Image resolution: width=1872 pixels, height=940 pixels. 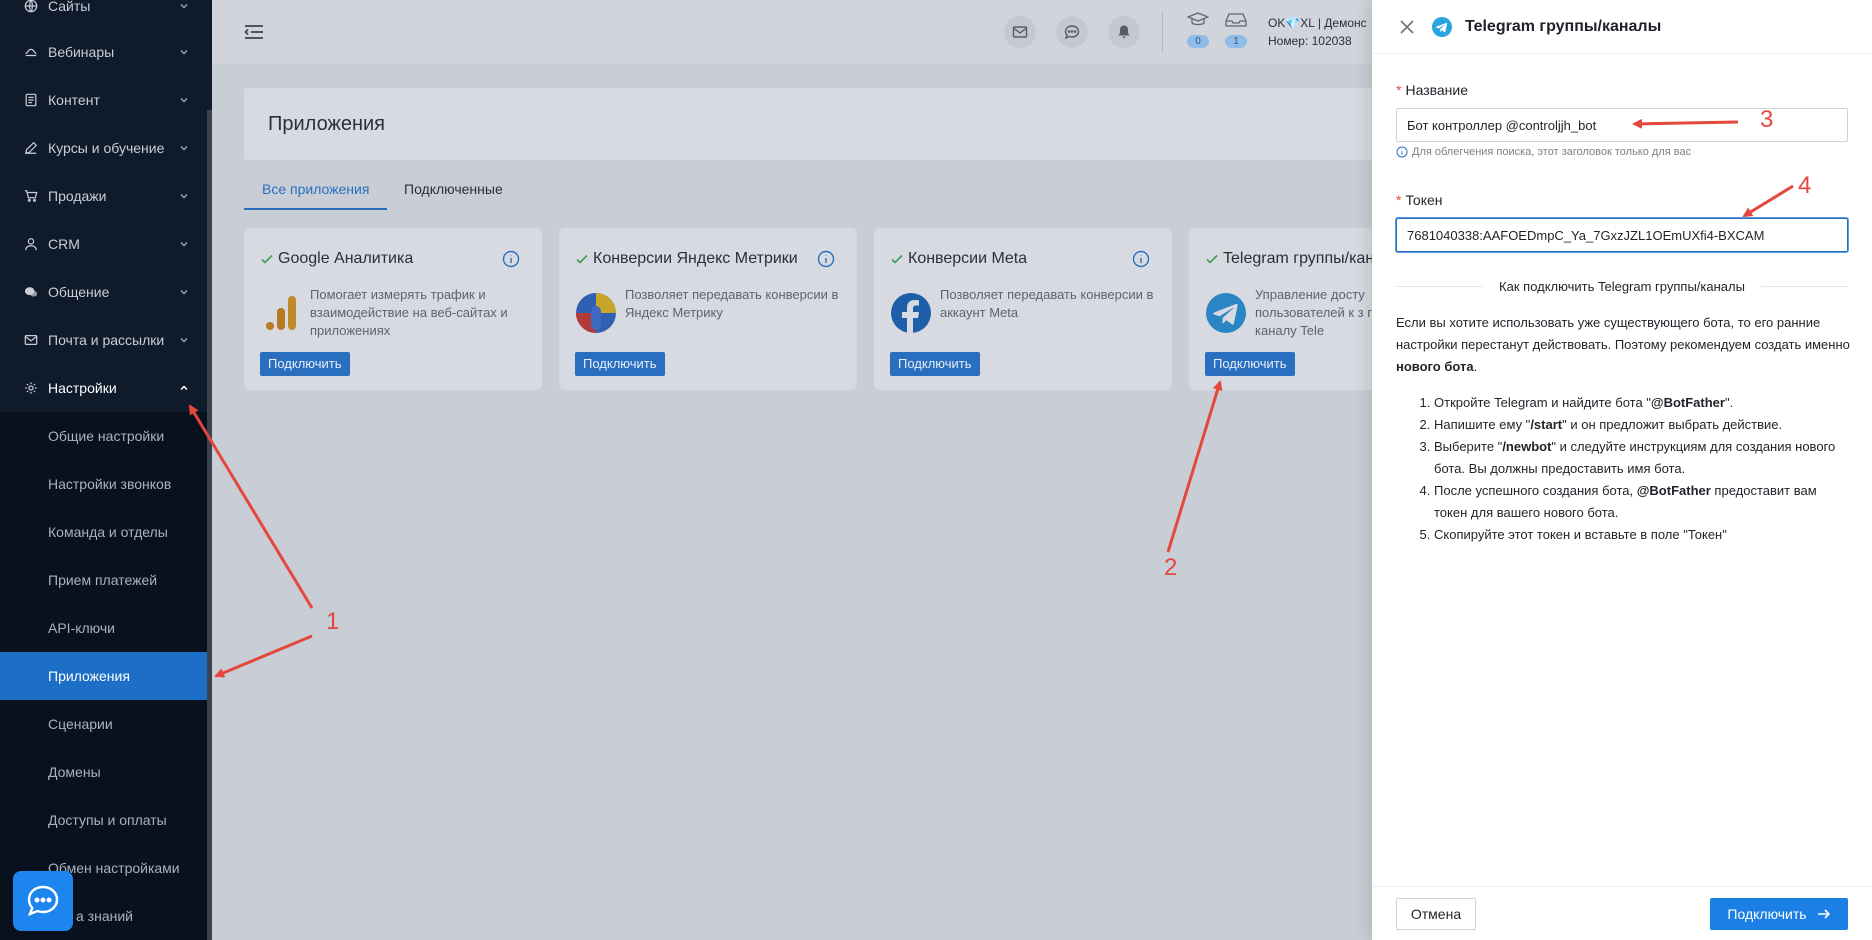 I want to click on file-icon, so click(x=31, y=100).